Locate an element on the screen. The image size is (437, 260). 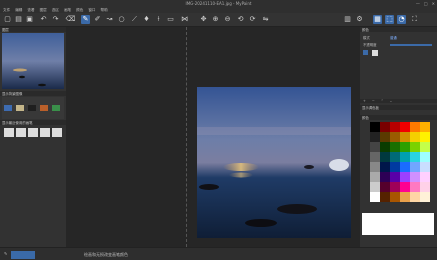
clear-icon: ⌫ is located at coordinates (71, 19).